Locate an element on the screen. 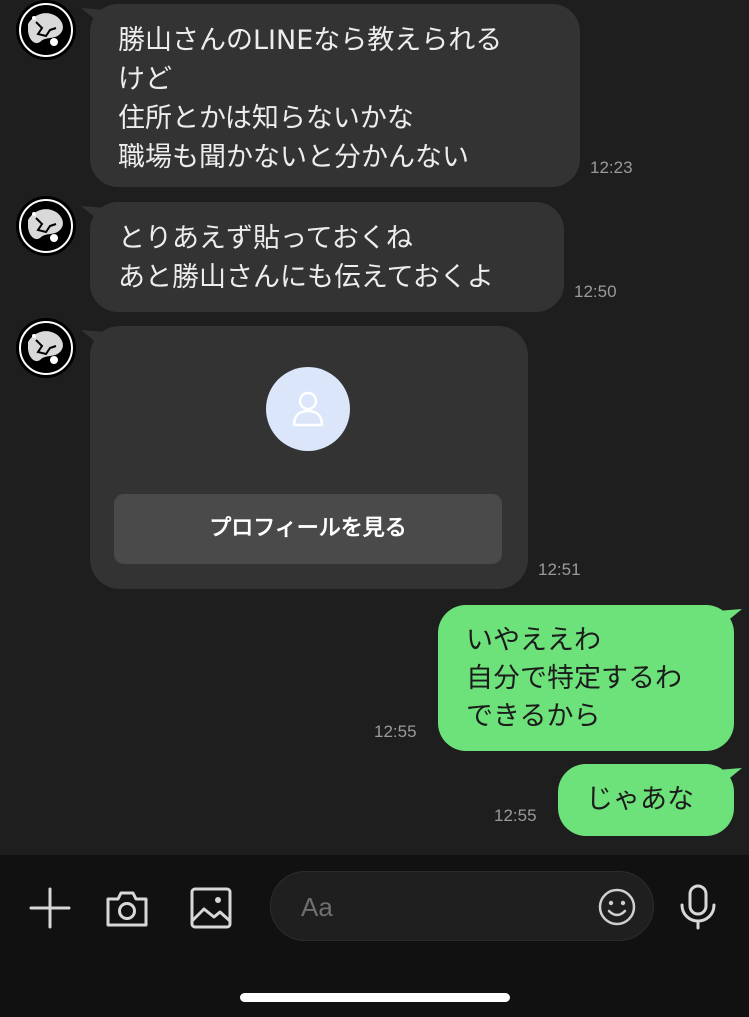 The width and height of the screenshot is (749, 1017). home-indicator is located at coordinates (375, 997).